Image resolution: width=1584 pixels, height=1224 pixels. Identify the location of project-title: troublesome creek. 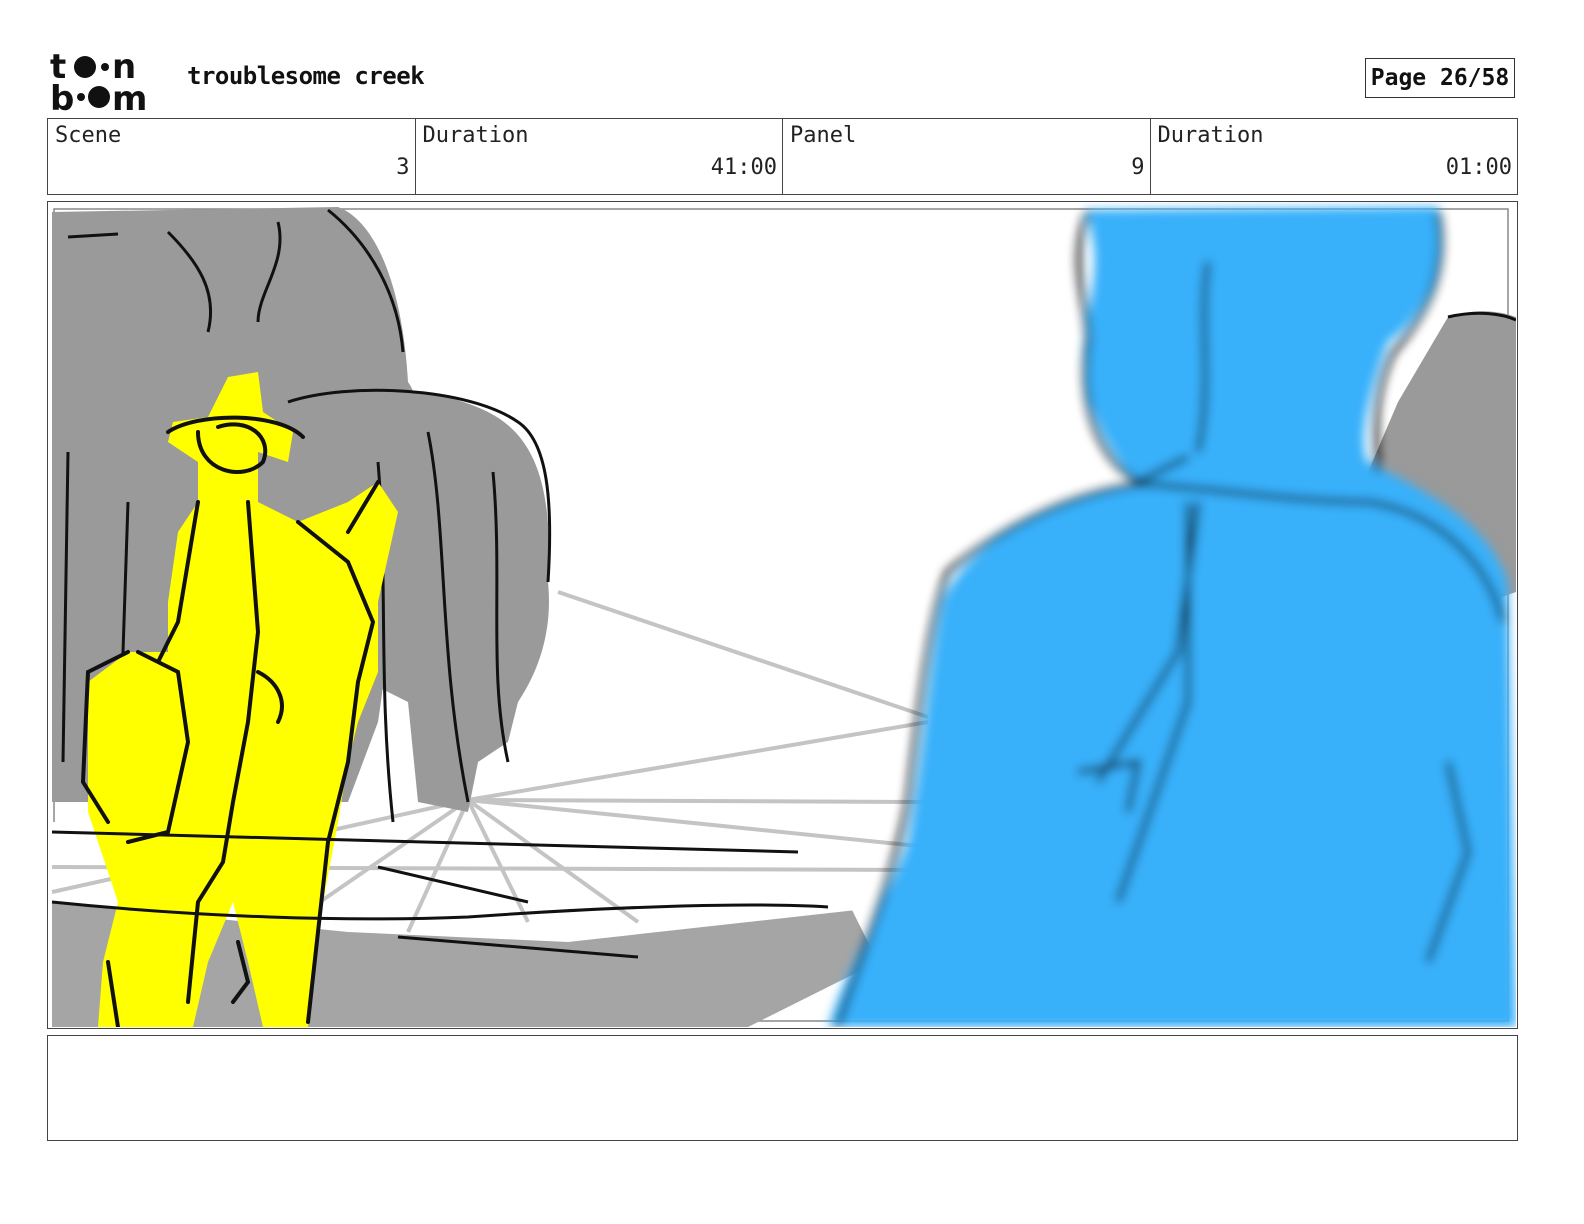
(306, 76).